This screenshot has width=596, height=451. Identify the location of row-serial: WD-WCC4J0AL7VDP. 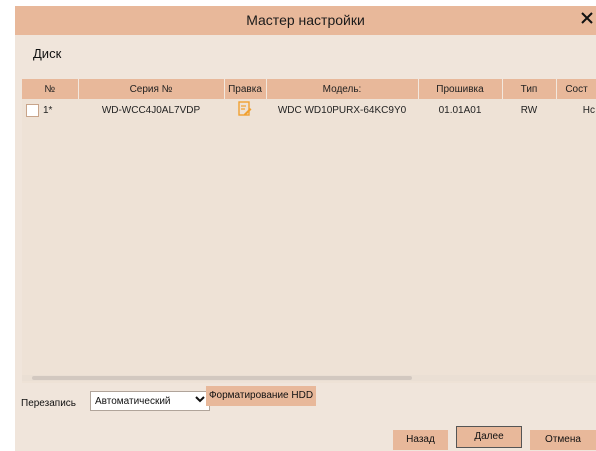
(151, 110).